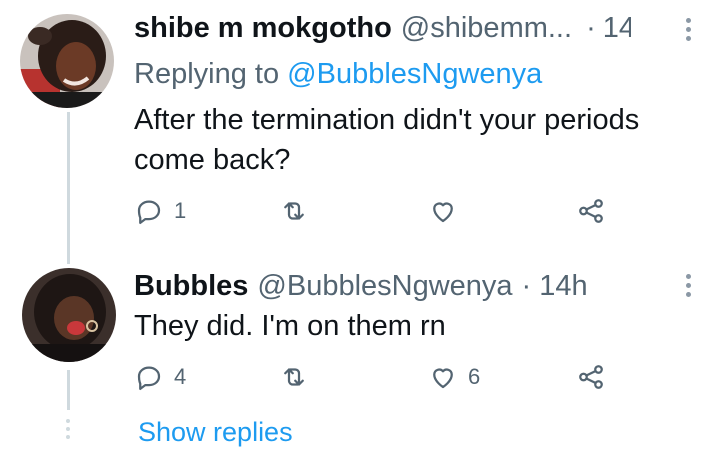 The image size is (723, 461). What do you see at coordinates (191, 286) in the screenshot?
I see `author-name: Bubbles` at bounding box center [191, 286].